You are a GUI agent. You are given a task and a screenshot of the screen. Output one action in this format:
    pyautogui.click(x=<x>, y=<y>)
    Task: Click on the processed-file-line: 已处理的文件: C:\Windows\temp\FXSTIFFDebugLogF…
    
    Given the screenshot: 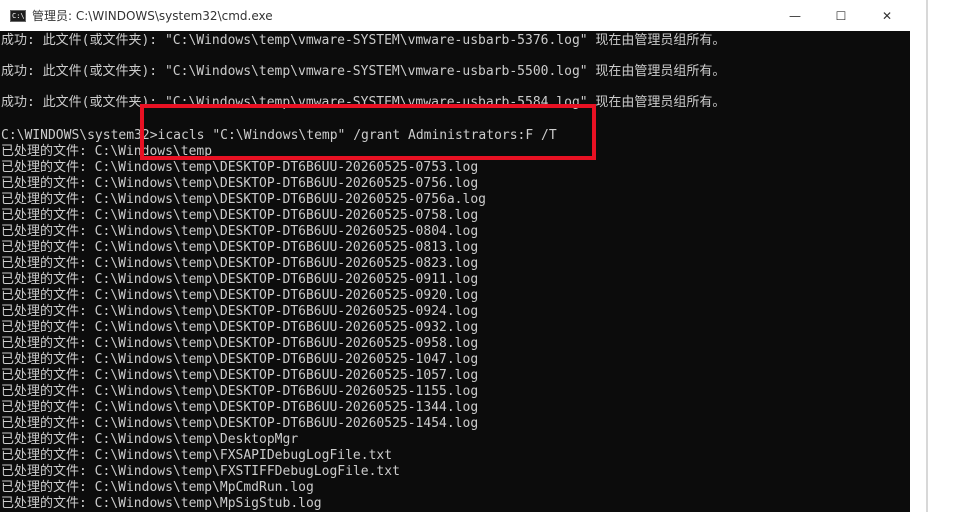 What is the action you would take?
    pyautogui.click(x=200, y=471)
    